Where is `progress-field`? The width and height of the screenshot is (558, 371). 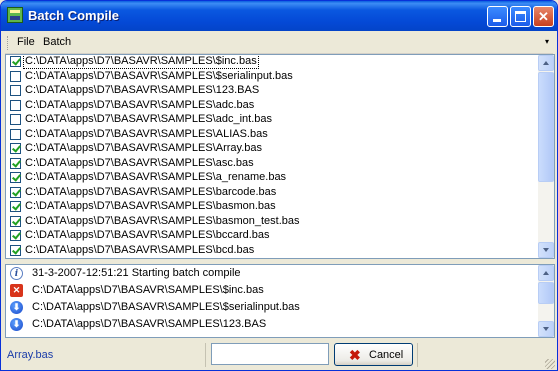
progress-field is located at coordinates (270, 354).